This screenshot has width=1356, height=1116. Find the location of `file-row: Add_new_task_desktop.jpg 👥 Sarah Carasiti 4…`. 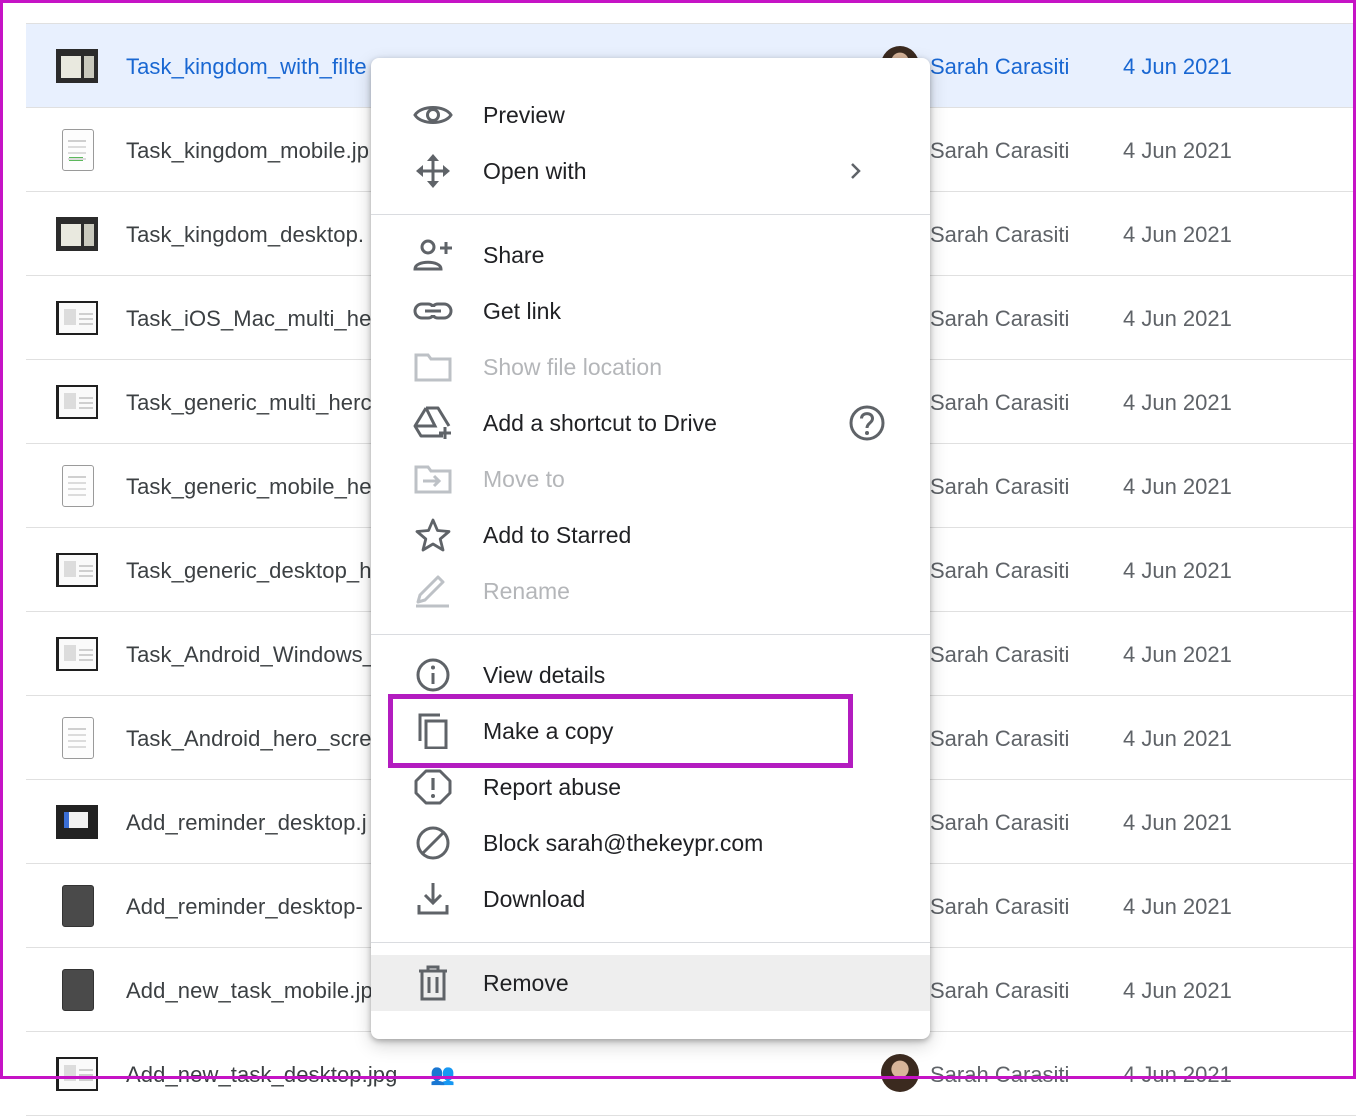

file-row: Add_new_task_desktop.jpg 👥 Sarah Carasiti 4… is located at coordinates (691, 1074).